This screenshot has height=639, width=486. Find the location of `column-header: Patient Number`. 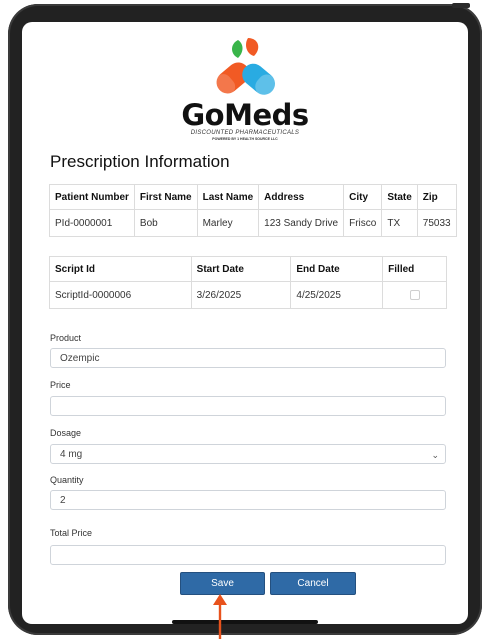

column-header: Patient Number is located at coordinates (92, 197).